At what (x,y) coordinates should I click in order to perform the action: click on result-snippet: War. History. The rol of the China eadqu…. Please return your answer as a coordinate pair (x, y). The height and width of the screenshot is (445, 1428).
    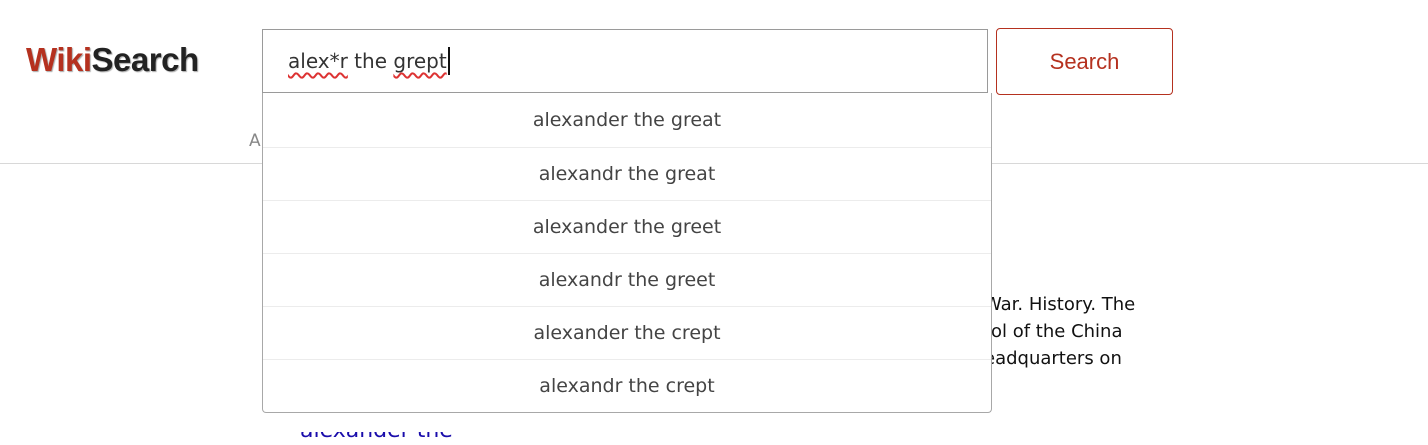
    Looking at the image, I should click on (1084, 331).